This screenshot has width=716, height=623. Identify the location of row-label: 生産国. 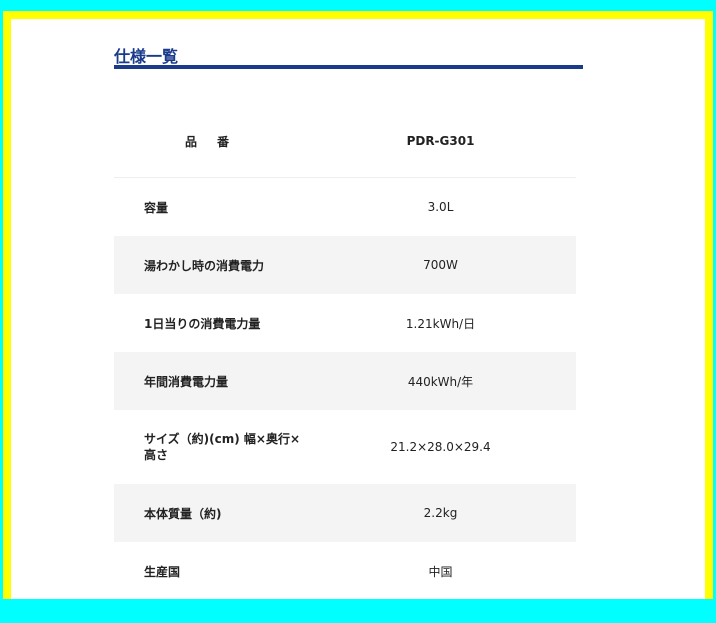
(162, 571).